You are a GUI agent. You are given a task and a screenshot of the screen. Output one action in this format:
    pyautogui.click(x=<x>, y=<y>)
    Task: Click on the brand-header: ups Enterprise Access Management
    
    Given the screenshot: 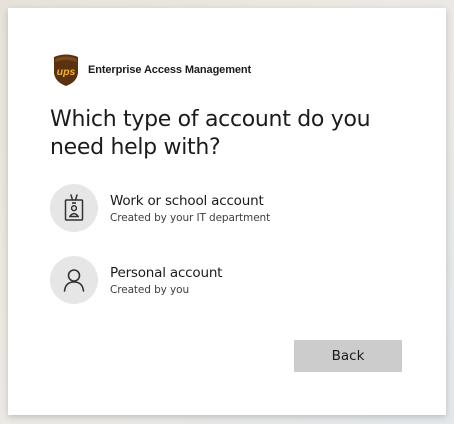 What is the action you would take?
    pyautogui.click(x=151, y=70)
    